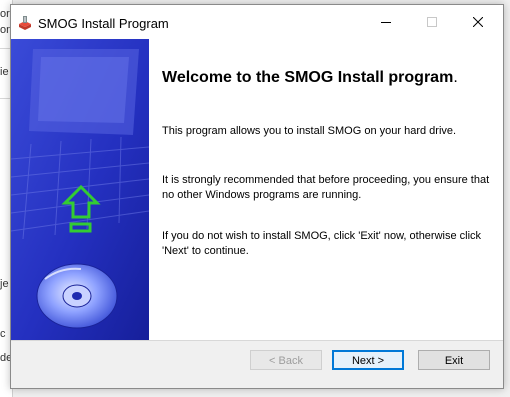 Image resolution: width=510 pixels, height=397 pixels. Describe the element at coordinates (257, 22) in the screenshot. I see `title-bar: SMOG Install Program` at that location.